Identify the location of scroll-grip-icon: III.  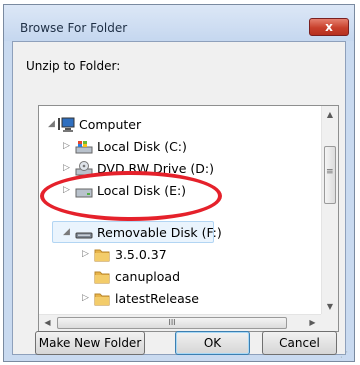
(172, 322).